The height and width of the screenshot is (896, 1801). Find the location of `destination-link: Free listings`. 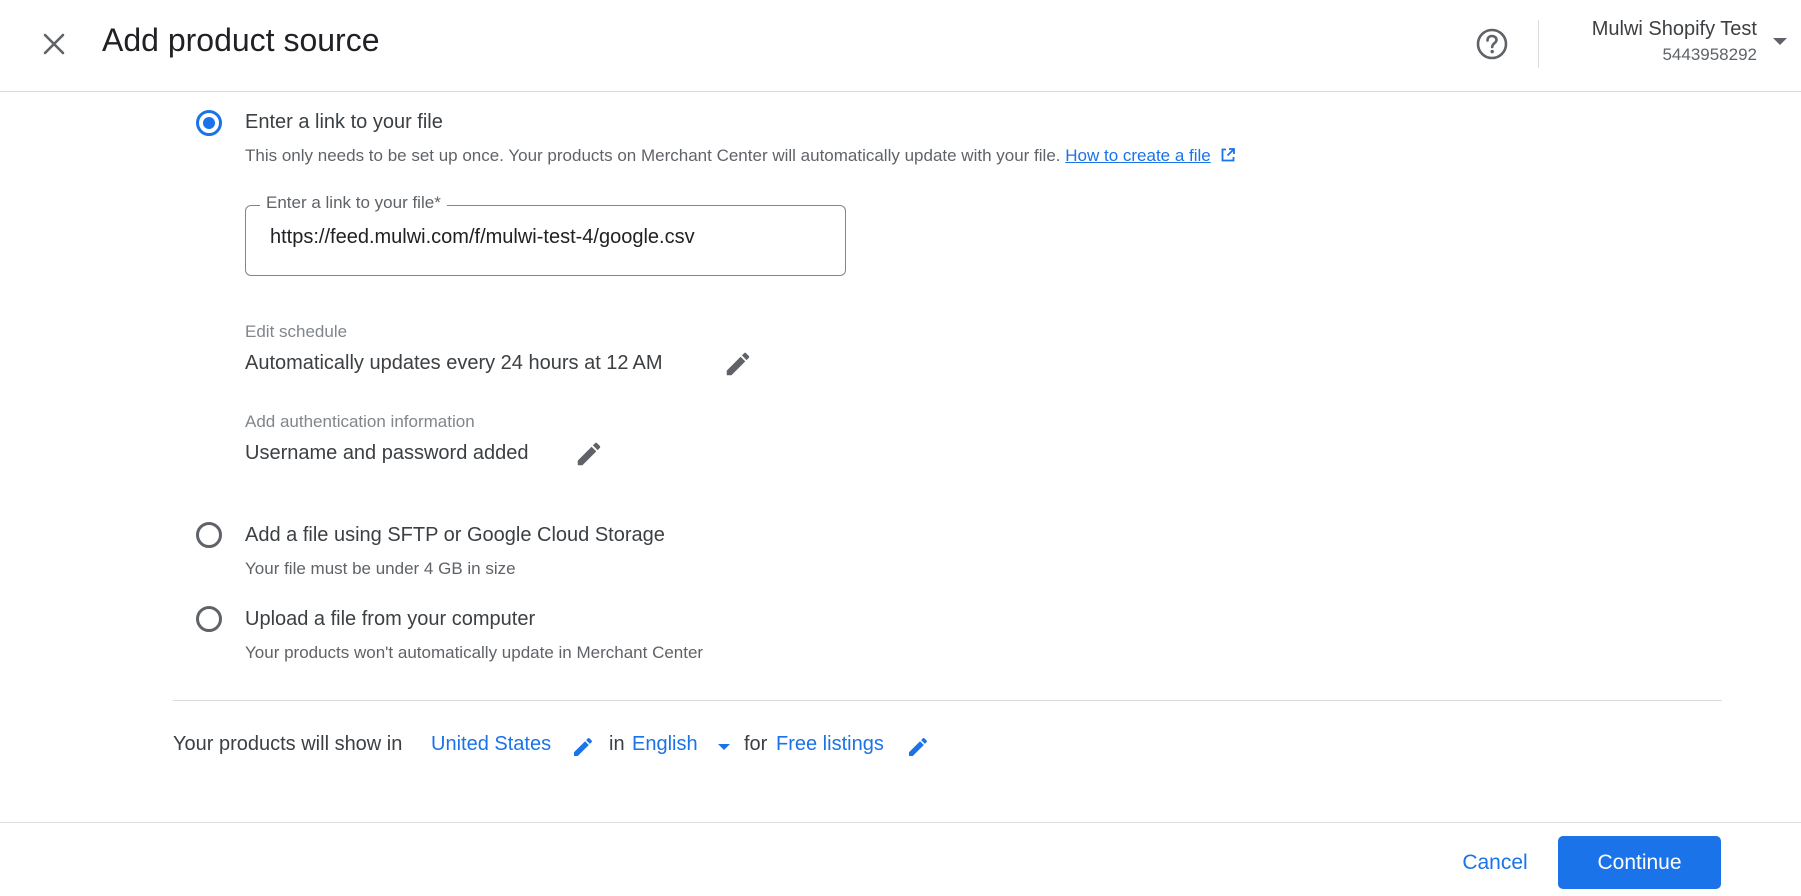

destination-link: Free listings is located at coordinates (830, 744).